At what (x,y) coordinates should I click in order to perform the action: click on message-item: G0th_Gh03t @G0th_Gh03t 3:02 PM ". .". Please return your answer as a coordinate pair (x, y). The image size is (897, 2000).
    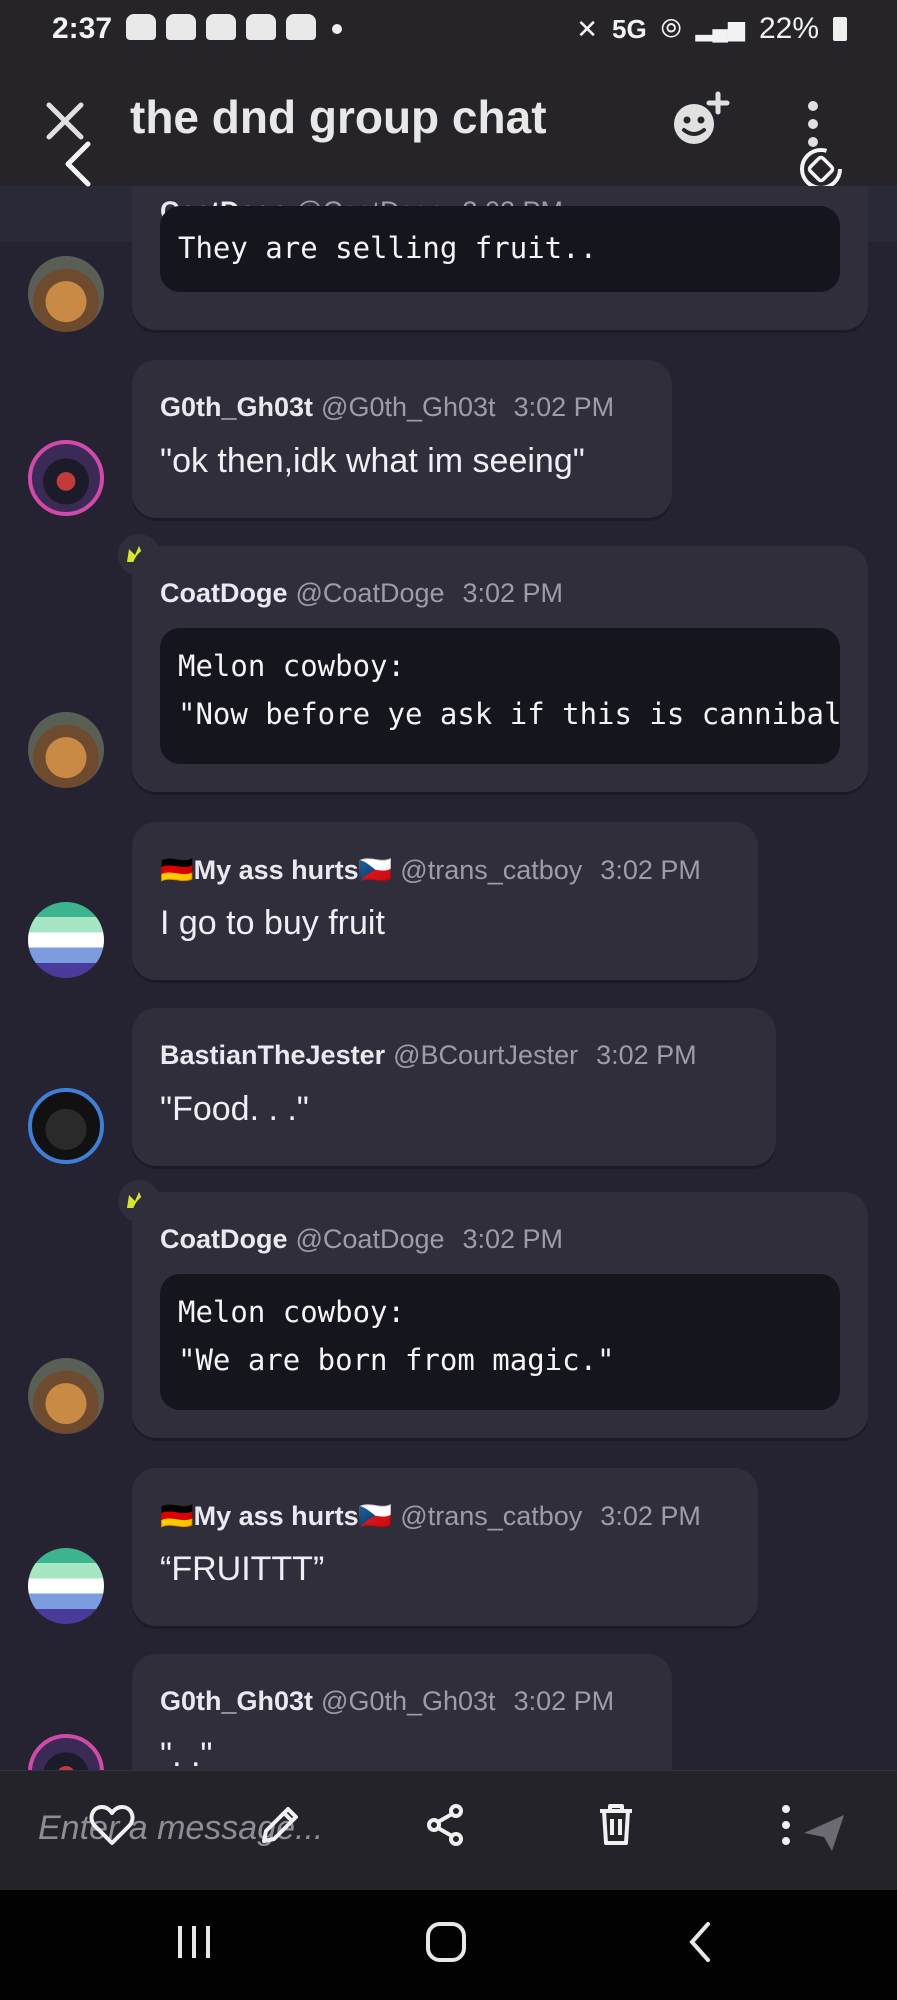
    Looking at the image, I should click on (448, 1712).